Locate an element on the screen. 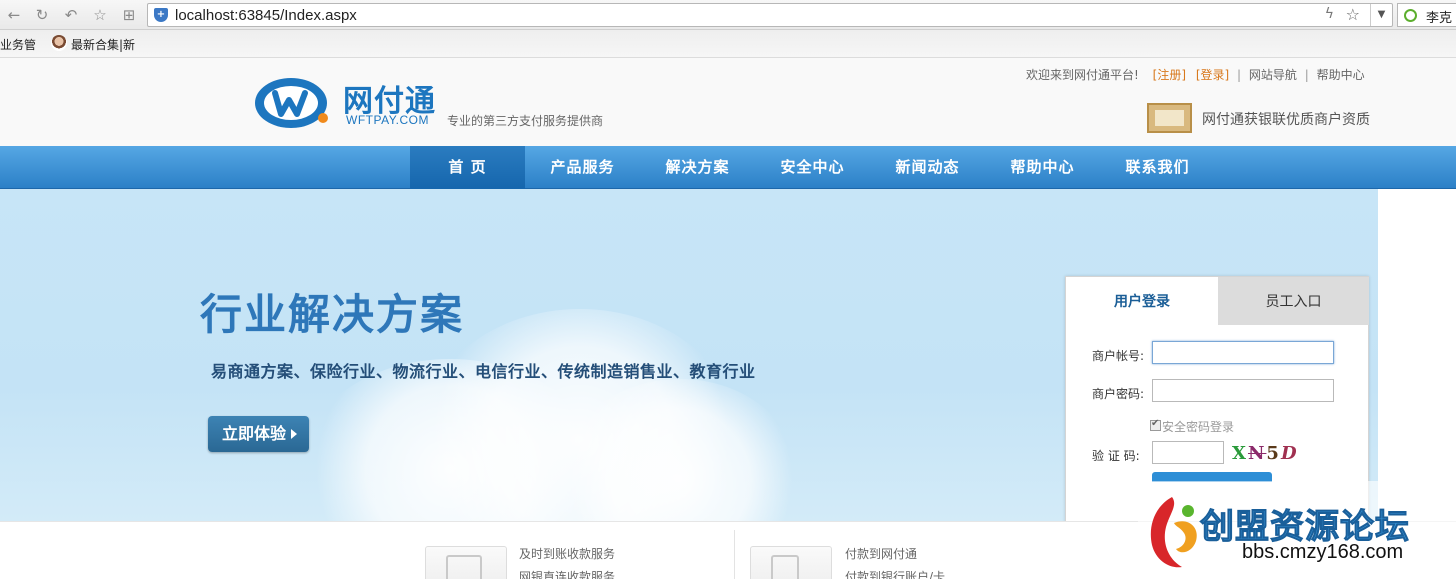  security-shield-icon: + is located at coordinates (161, 15).